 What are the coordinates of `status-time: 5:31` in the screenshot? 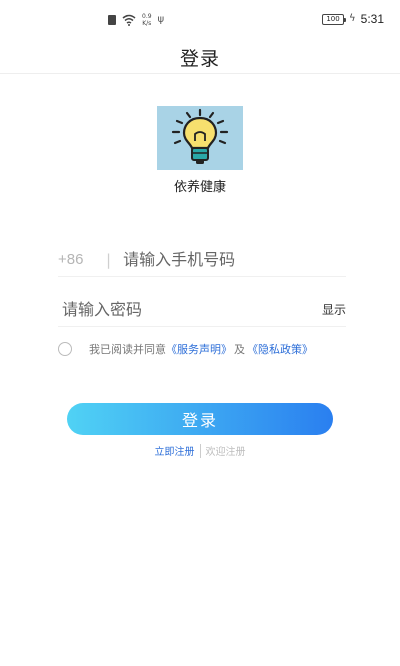 It's located at (372, 19).